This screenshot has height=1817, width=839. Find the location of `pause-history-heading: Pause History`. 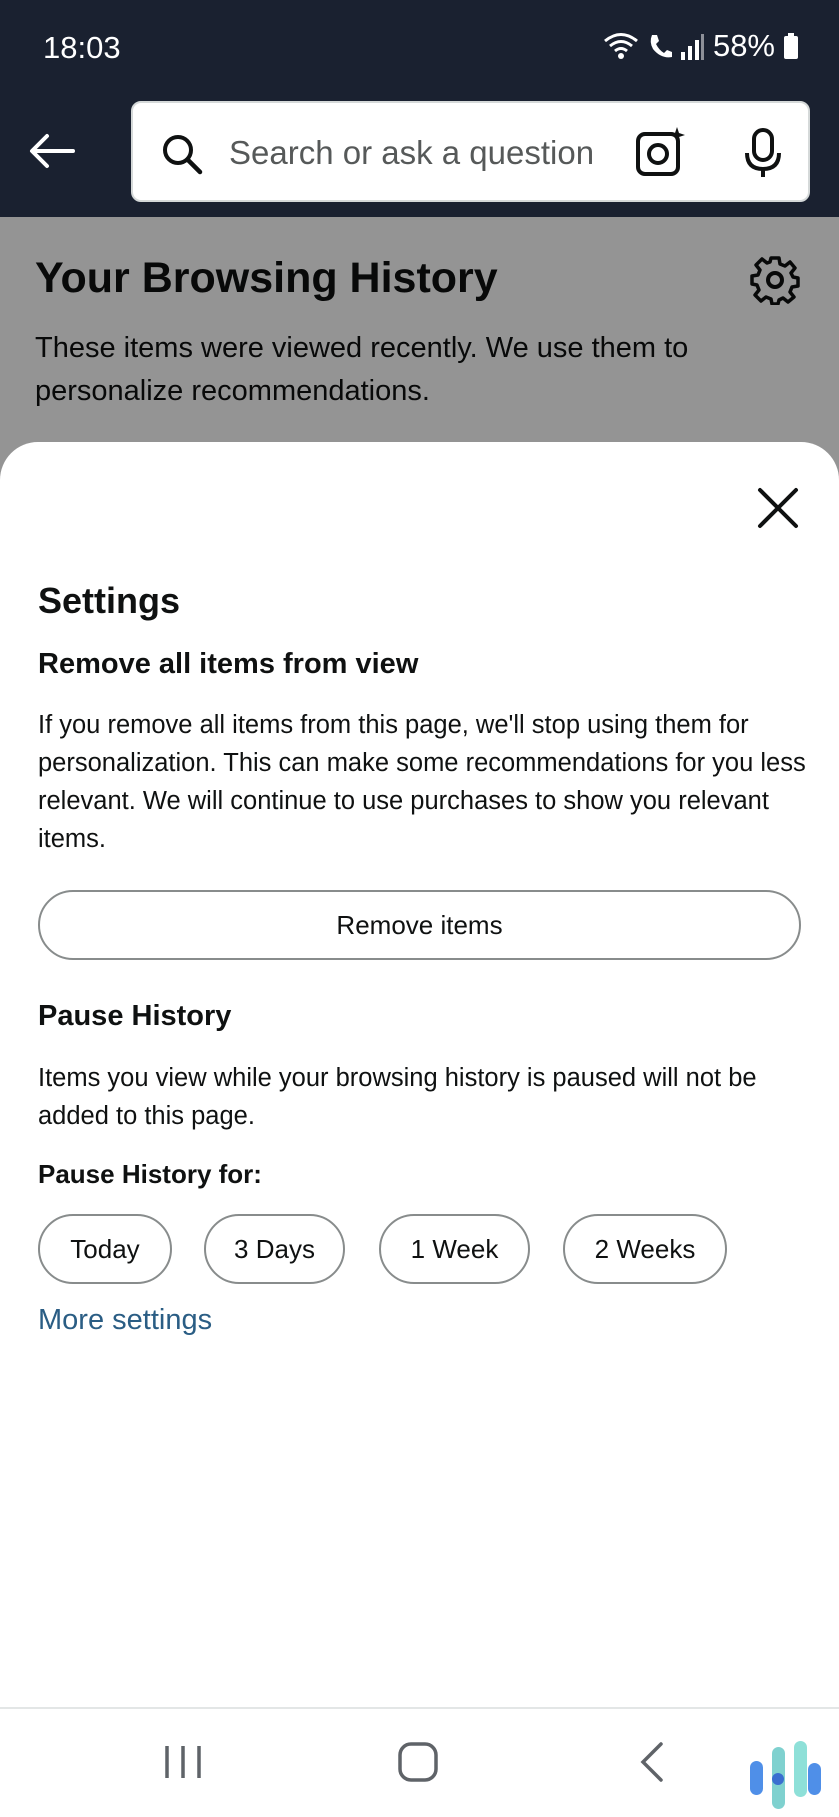

pause-history-heading: Pause History is located at coordinates (135, 1016).